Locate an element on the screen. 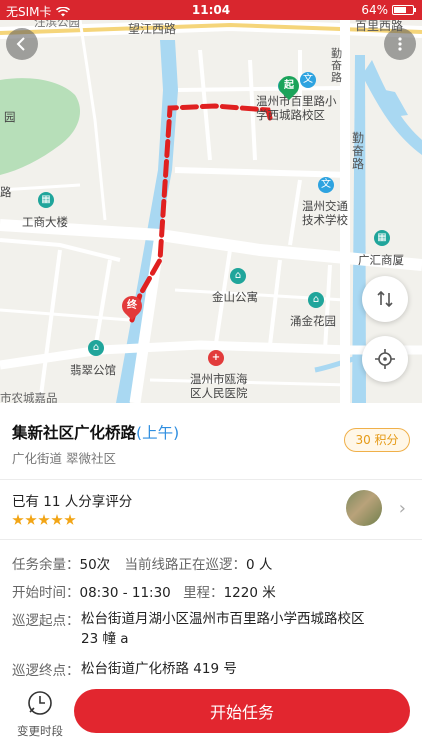 This screenshot has width=422, height=750. start-point-value: 松台街道月湖小区温州市百里路小学西城路校区 23 幢 a is located at coordinates (223, 629).